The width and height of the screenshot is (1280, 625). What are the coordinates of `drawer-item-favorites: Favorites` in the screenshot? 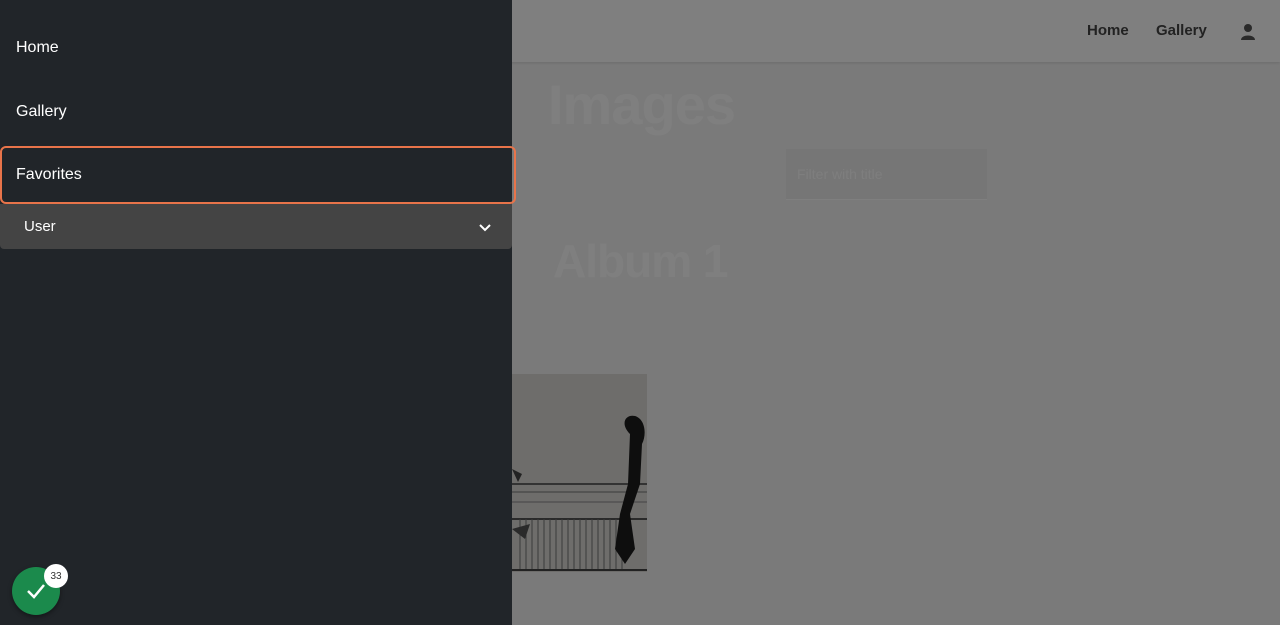 It's located at (258, 175).